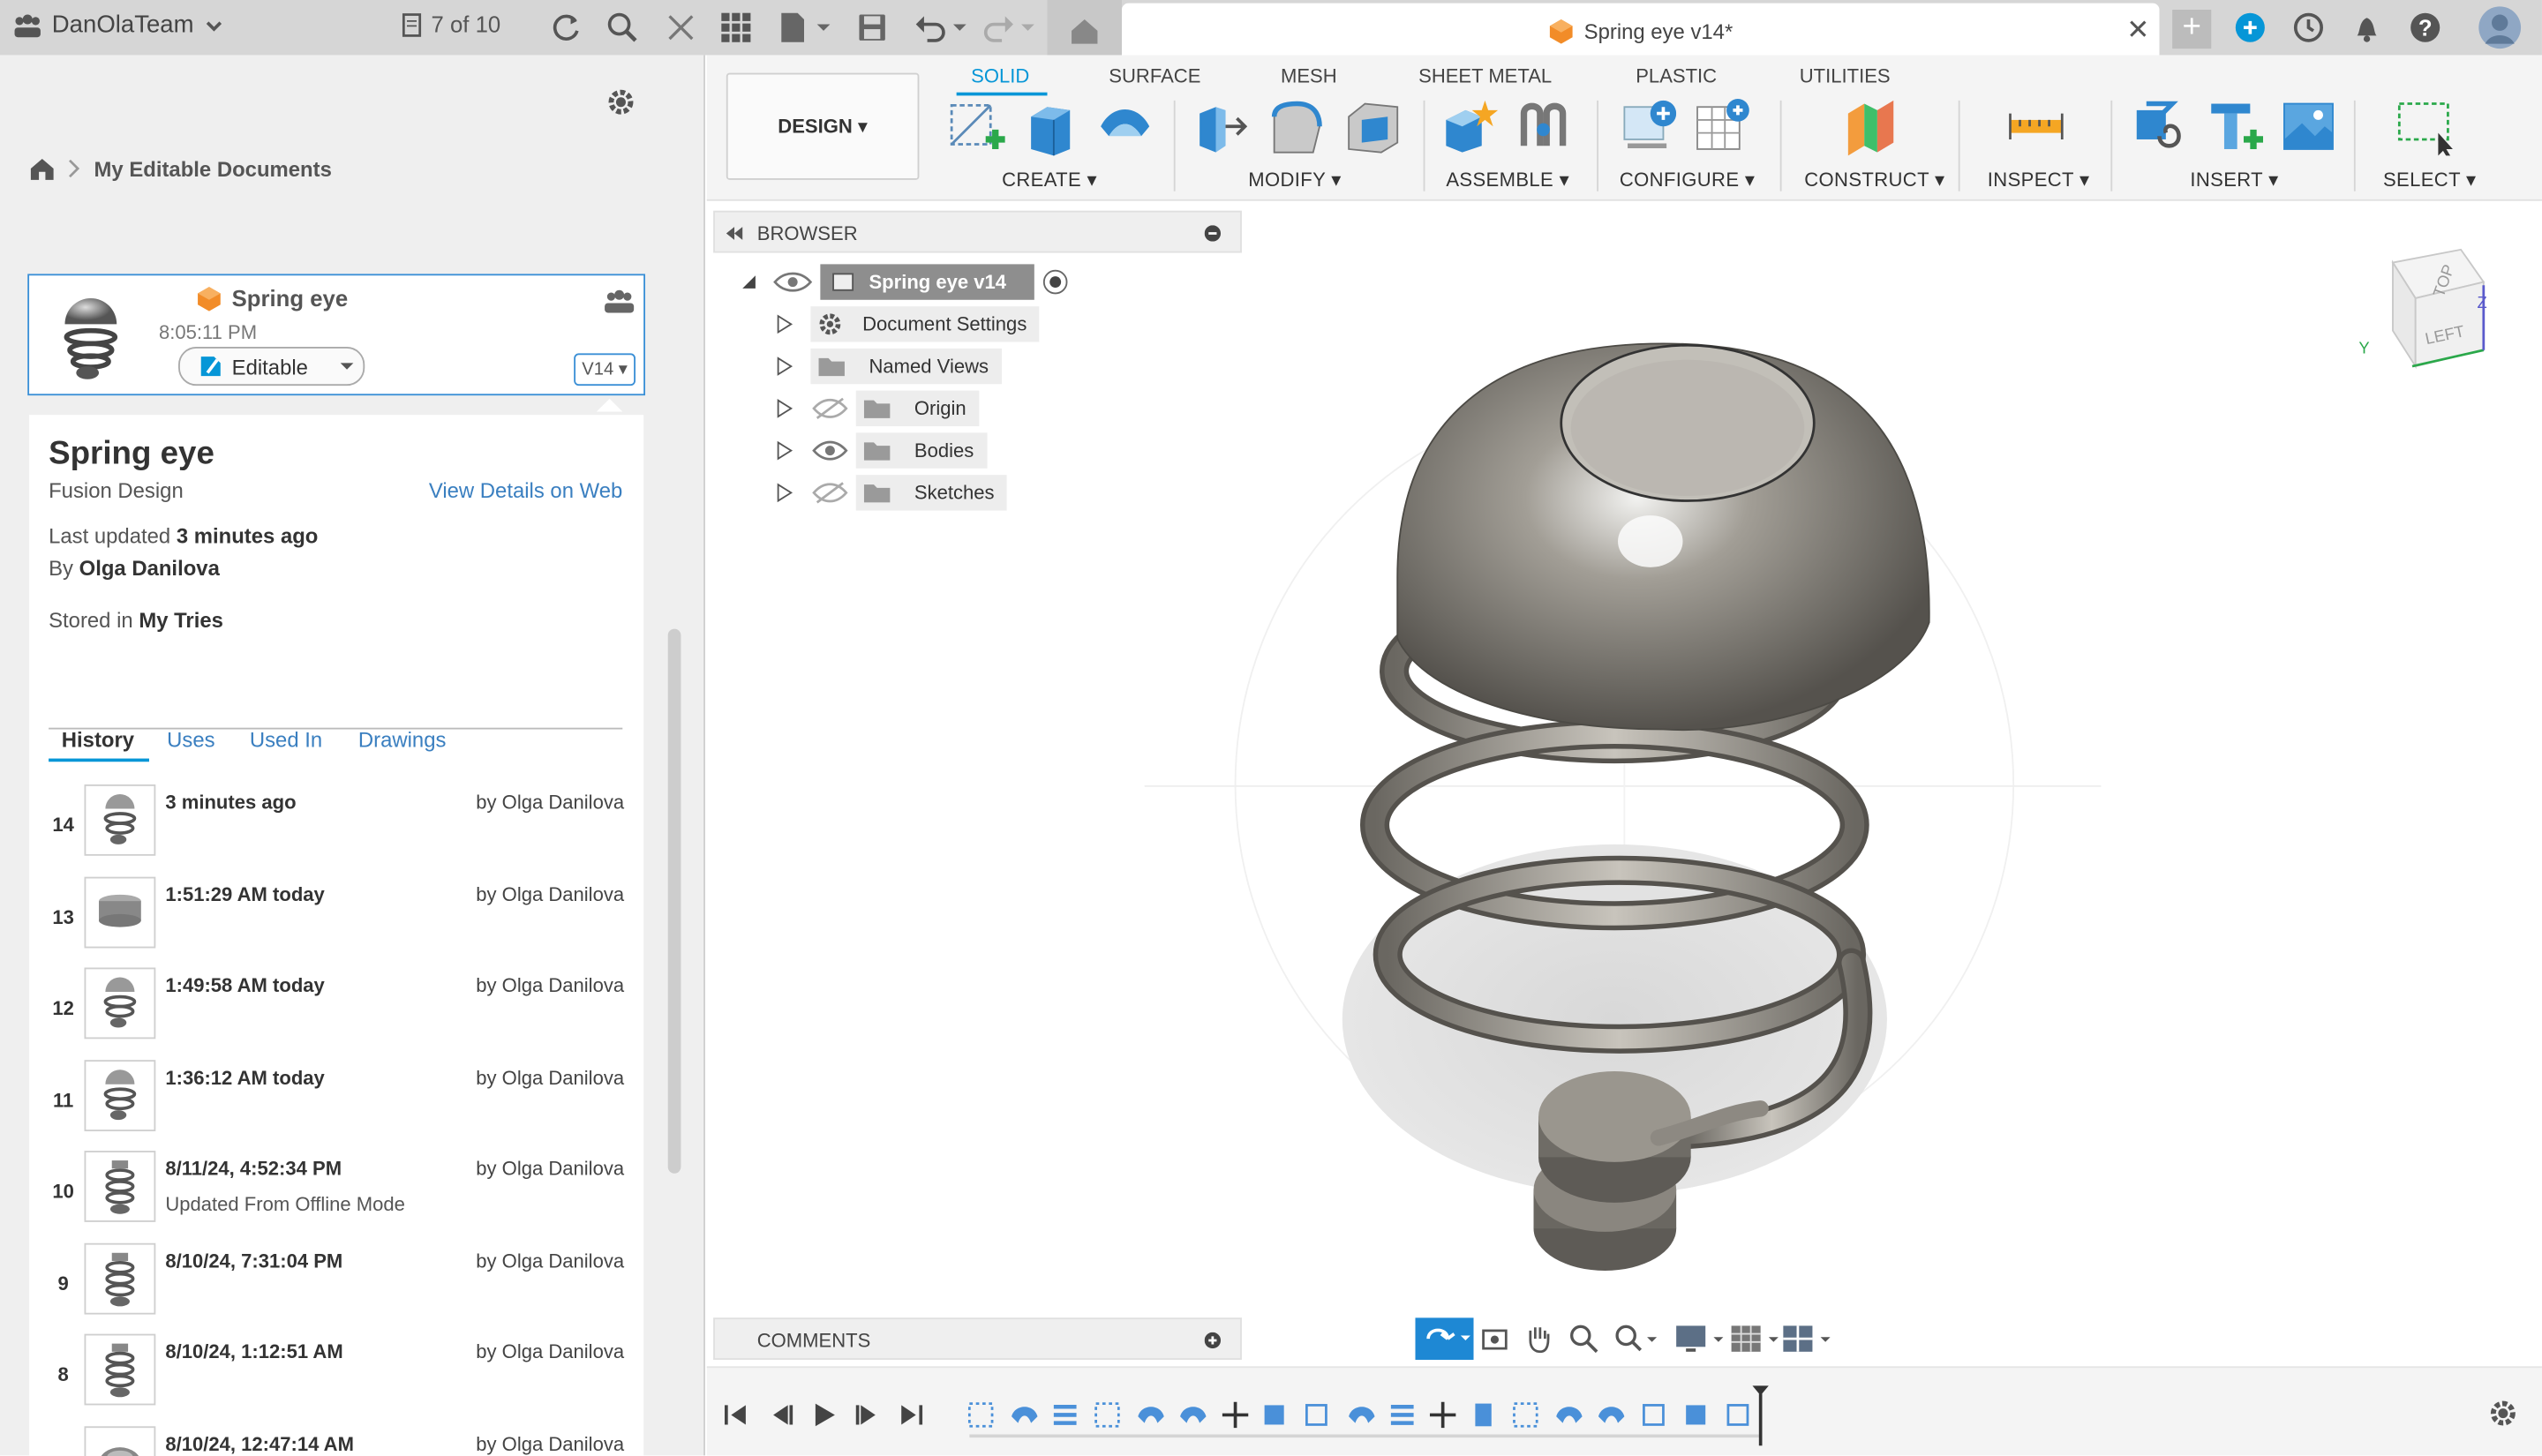 The image size is (2542, 1456). I want to click on browser-root: Spring eye v14, so click(905, 282).